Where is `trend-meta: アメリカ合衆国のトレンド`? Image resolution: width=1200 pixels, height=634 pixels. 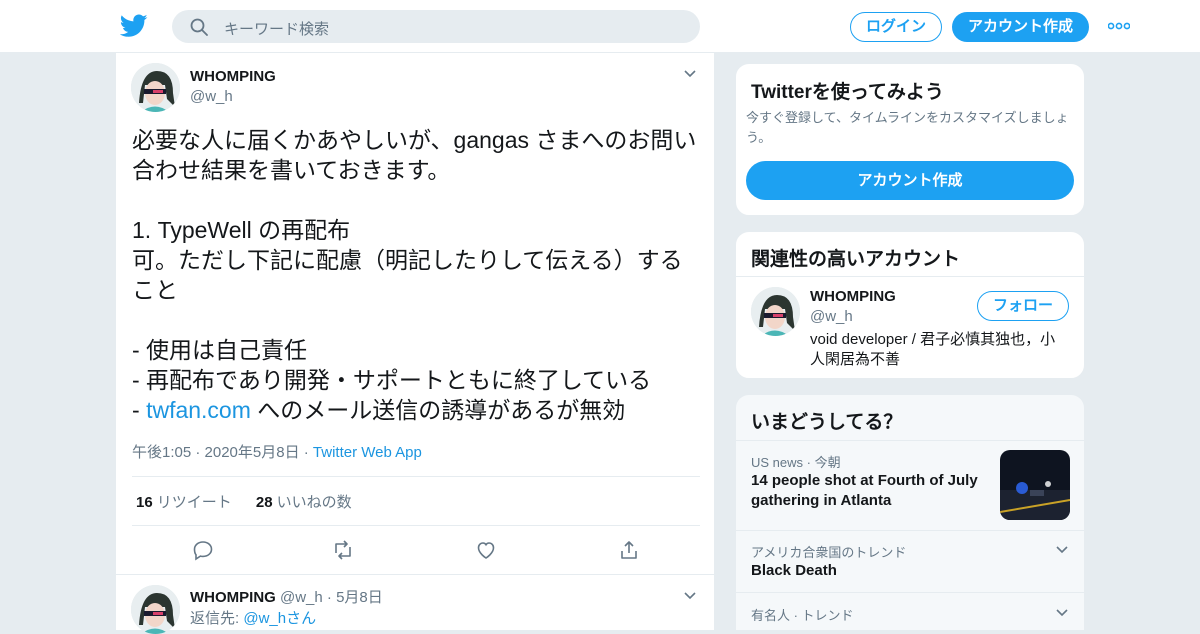 trend-meta: アメリカ合衆国のトレンド is located at coordinates (829, 552).